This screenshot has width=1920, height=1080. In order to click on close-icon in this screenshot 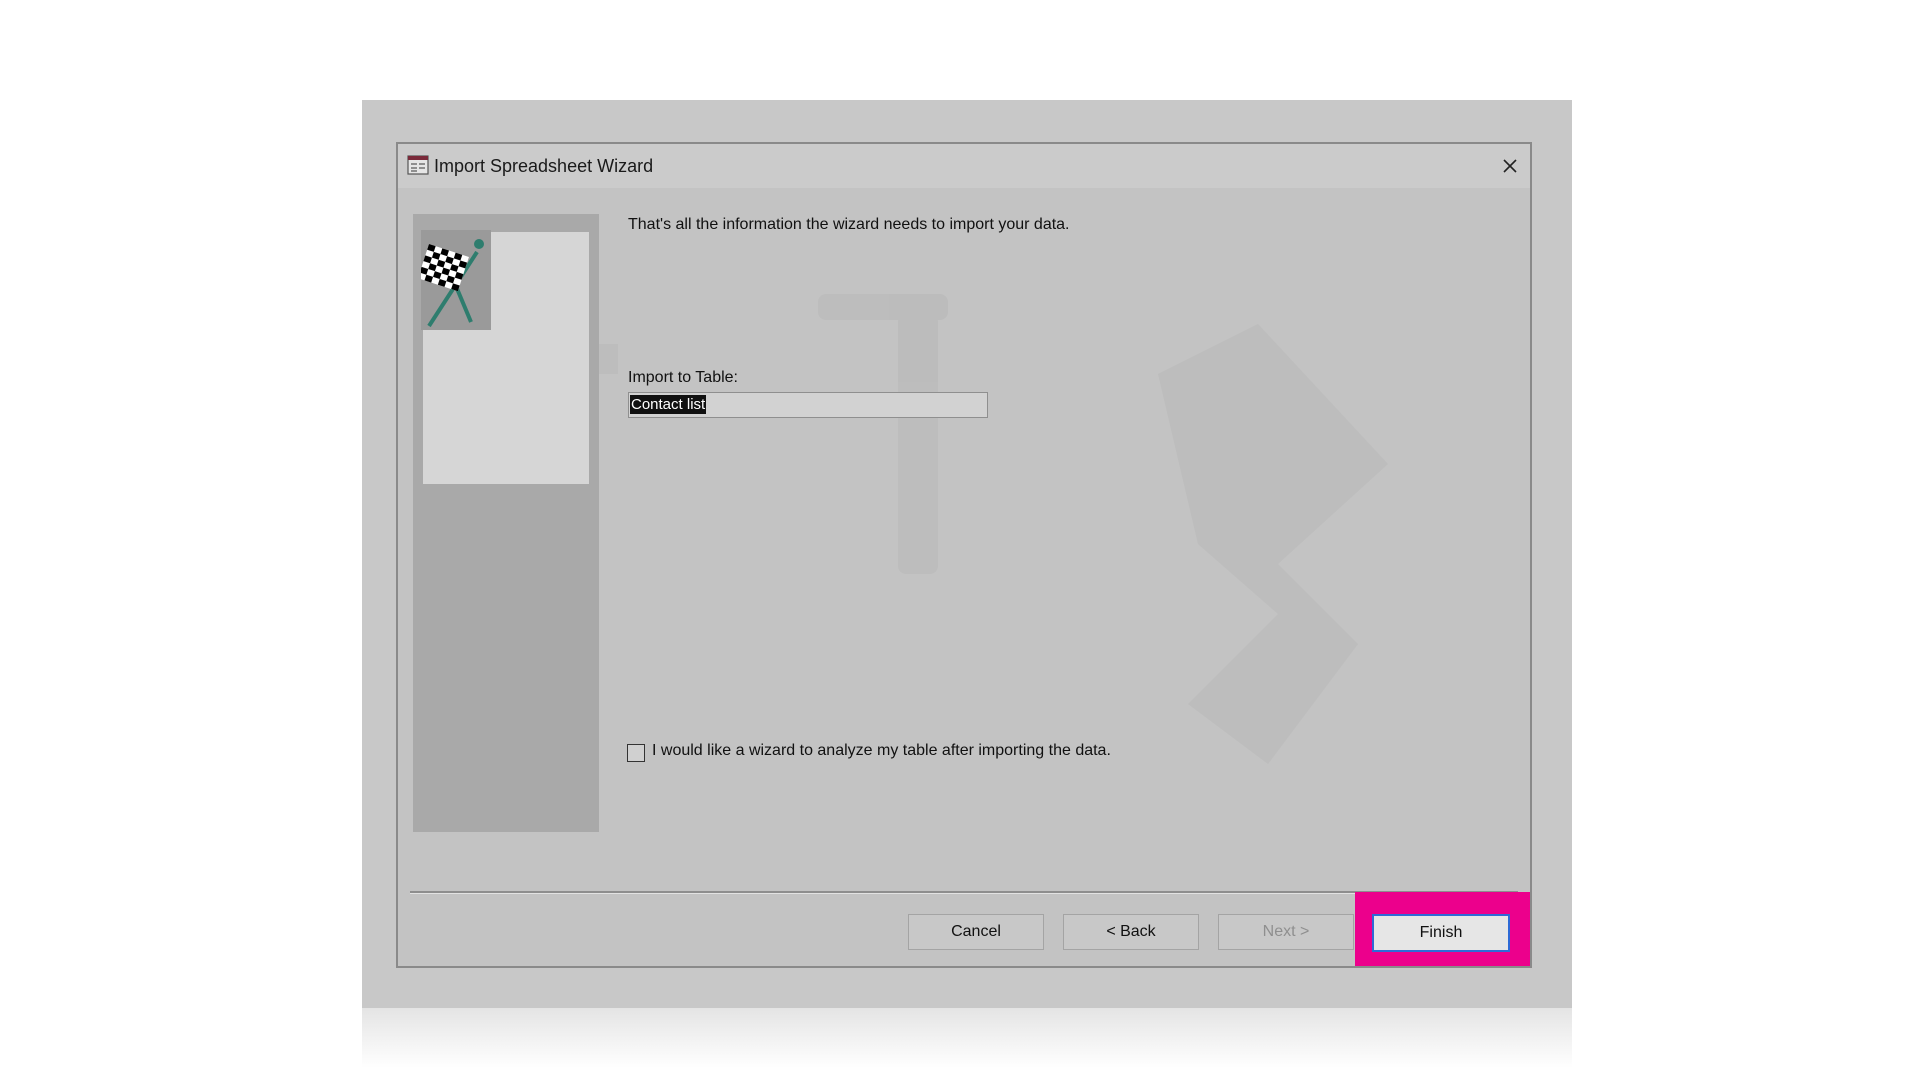, I will do `click(1510, 166)`.